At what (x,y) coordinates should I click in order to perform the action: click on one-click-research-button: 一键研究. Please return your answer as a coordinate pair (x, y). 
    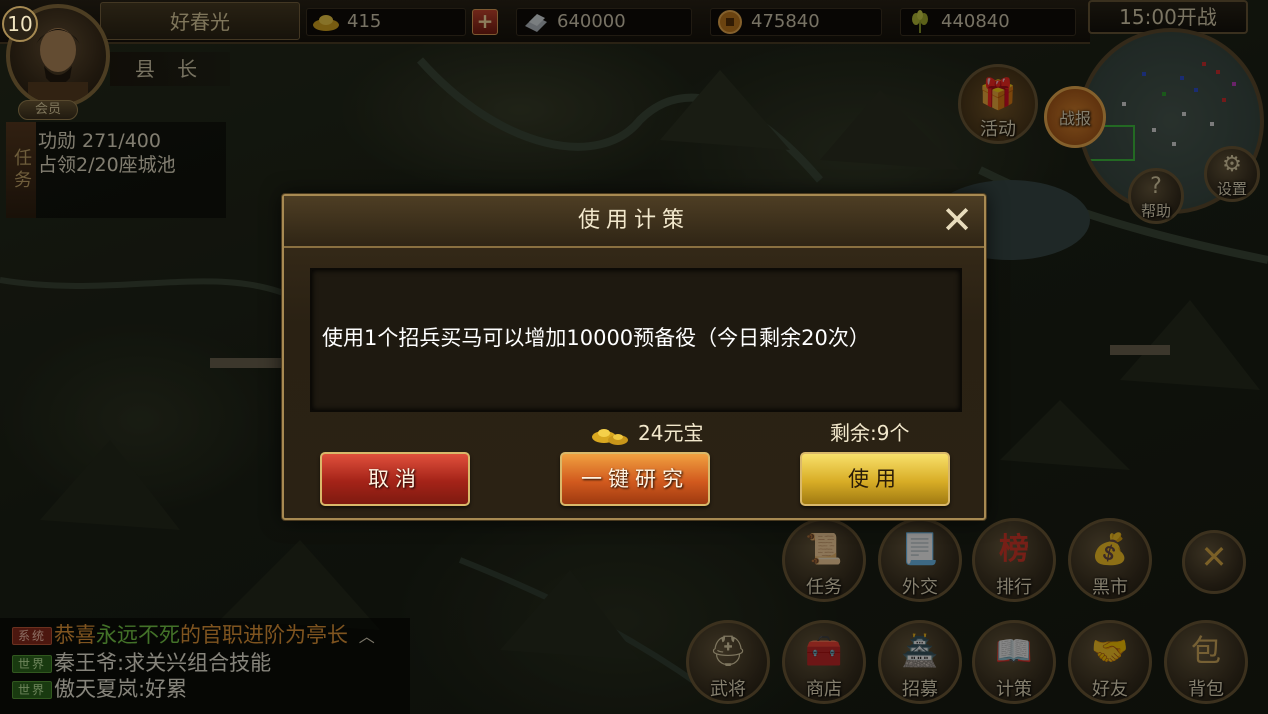
    Looking at the image, I should click on (635, 479).